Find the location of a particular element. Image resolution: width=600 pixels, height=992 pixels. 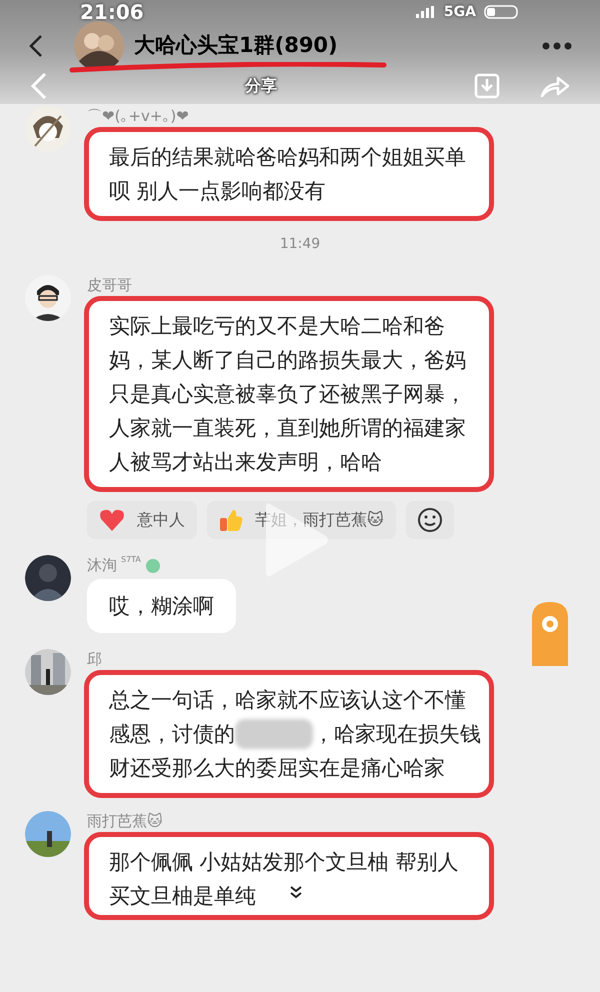

double-chevron-icon is located at coordinates (296, 892).